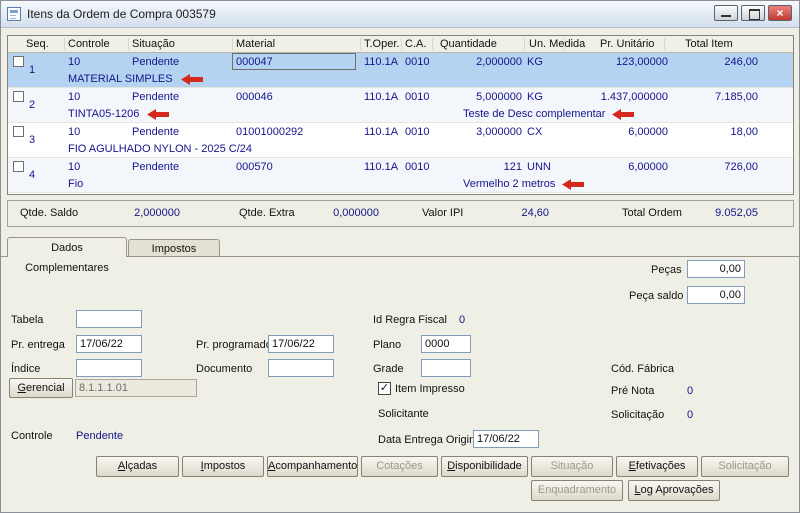  What do you see at coordinates (89, 44) in the screenshot?
I see `column-header-controle: Controle` at bounding box center [89, 44].